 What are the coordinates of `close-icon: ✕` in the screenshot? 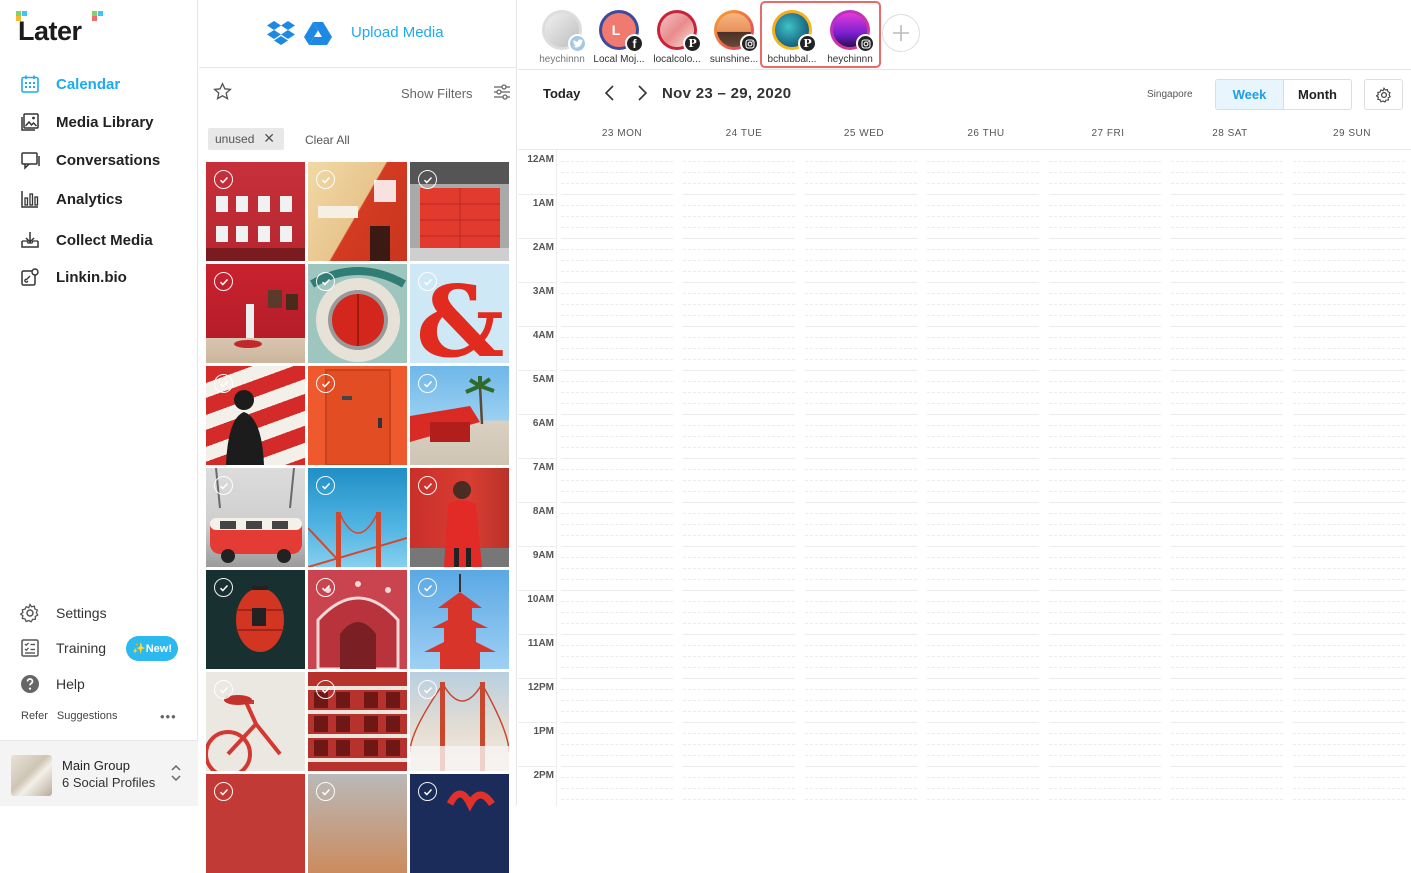 It's located at (269, 138).